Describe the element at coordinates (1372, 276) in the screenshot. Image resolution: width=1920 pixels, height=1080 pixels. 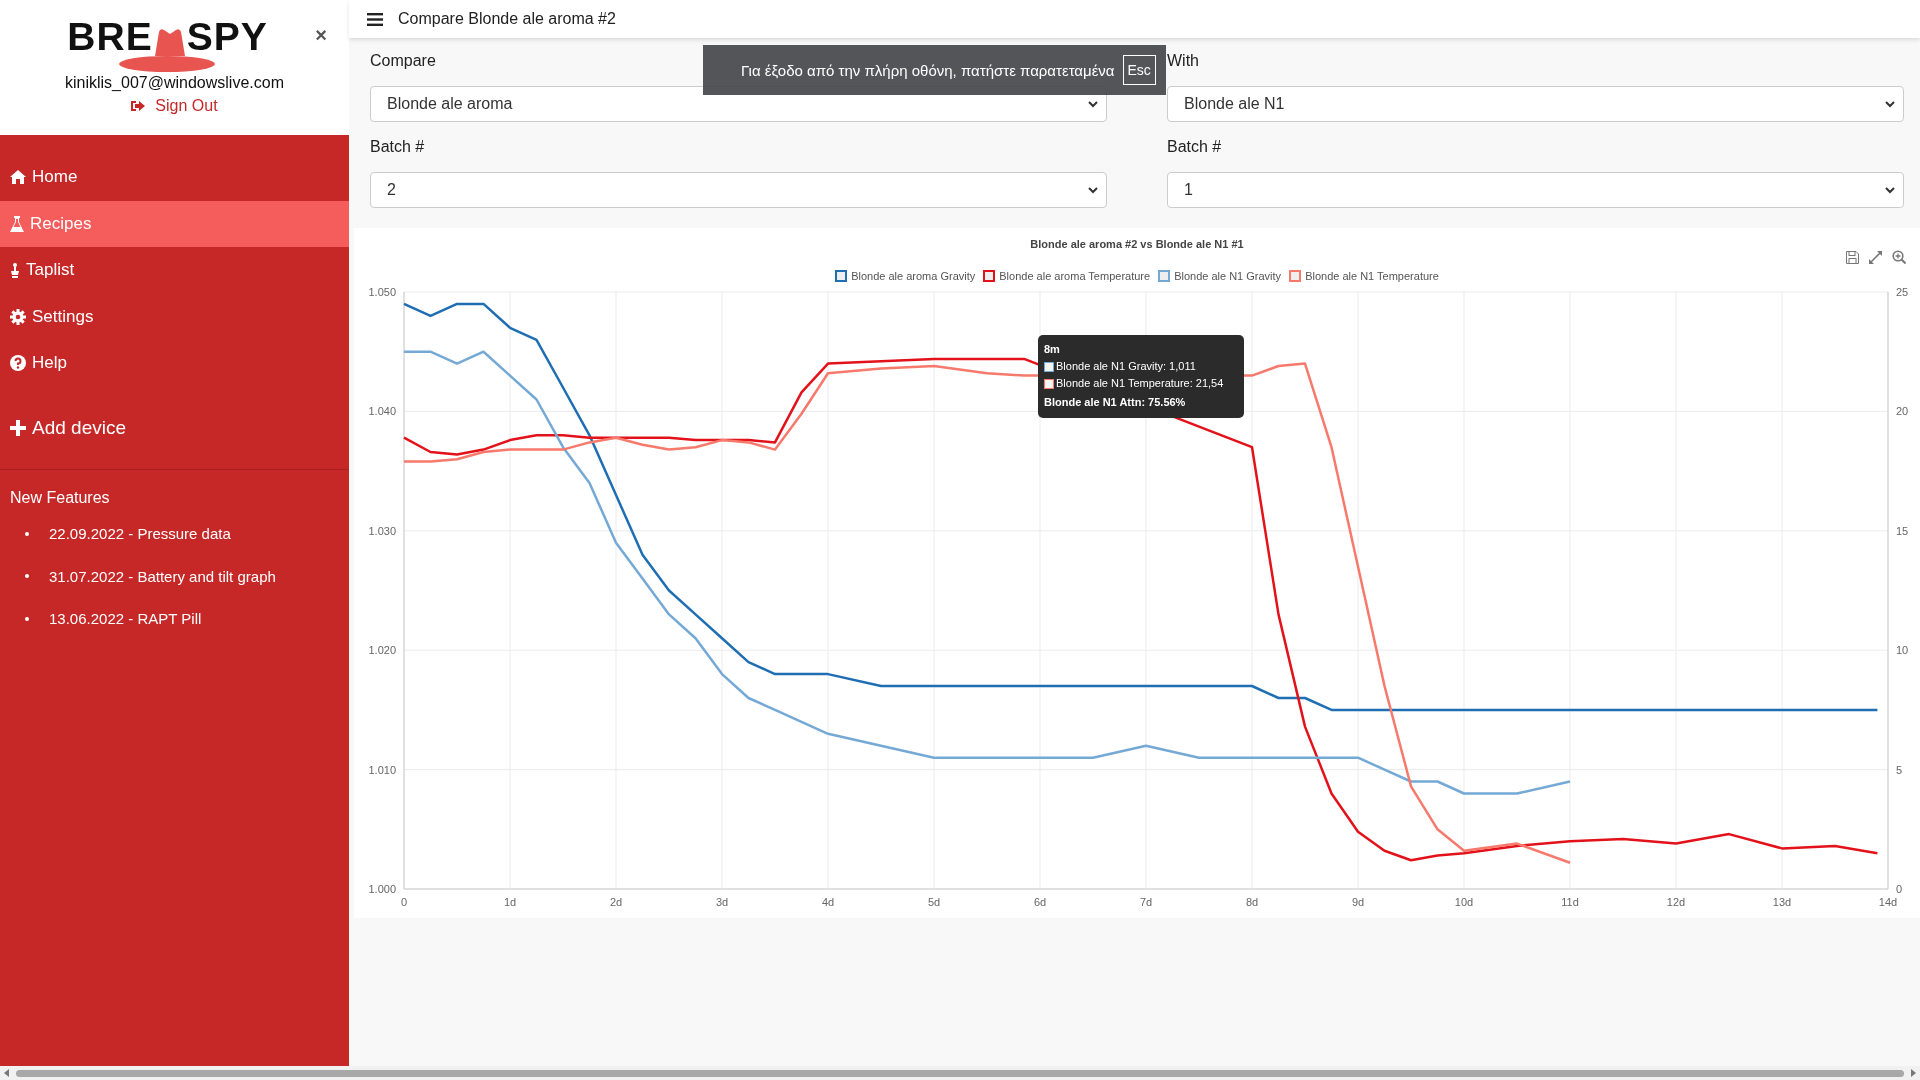
I see `legend-label: Blonde ale N1 Temperature` at that location.